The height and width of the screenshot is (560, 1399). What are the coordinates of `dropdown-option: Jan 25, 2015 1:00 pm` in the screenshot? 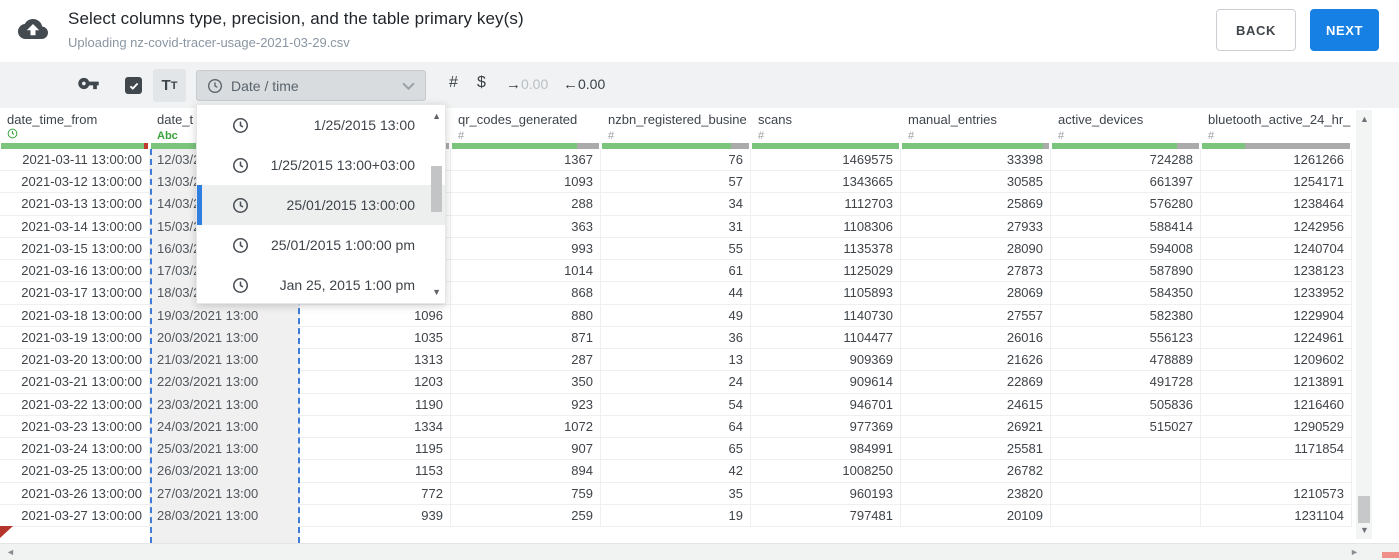 It's located at (321, 285).